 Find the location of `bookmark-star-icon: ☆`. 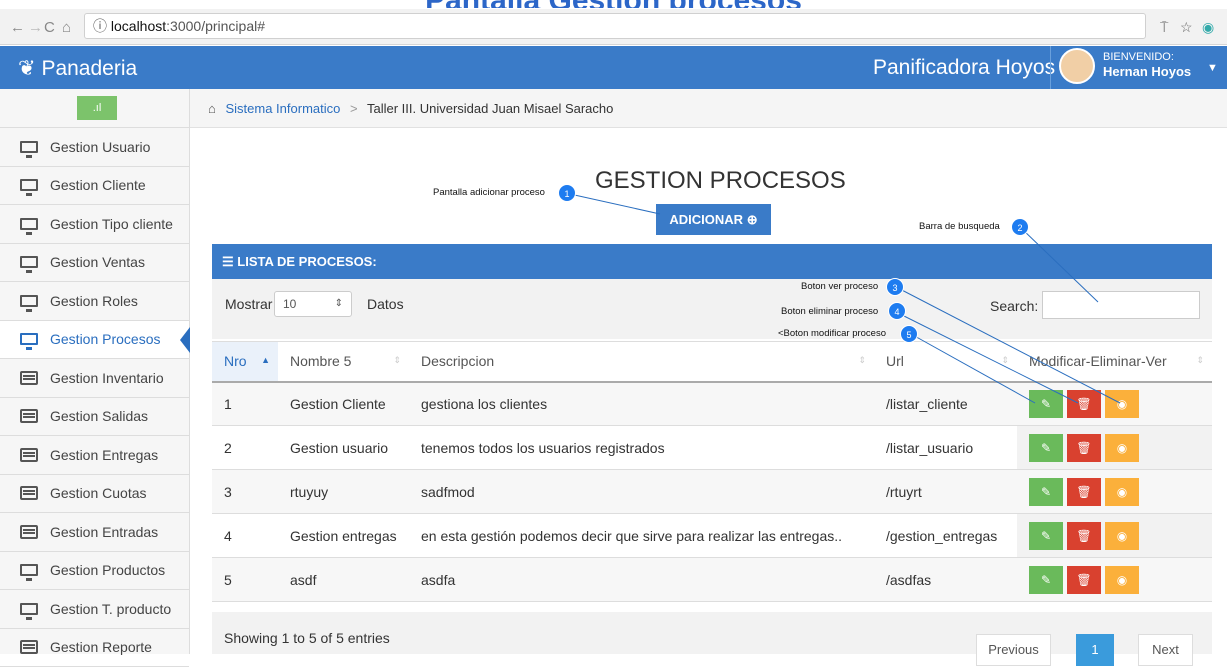

bookmark-star-icon: ☆ is located at coordinates (1186, 27).